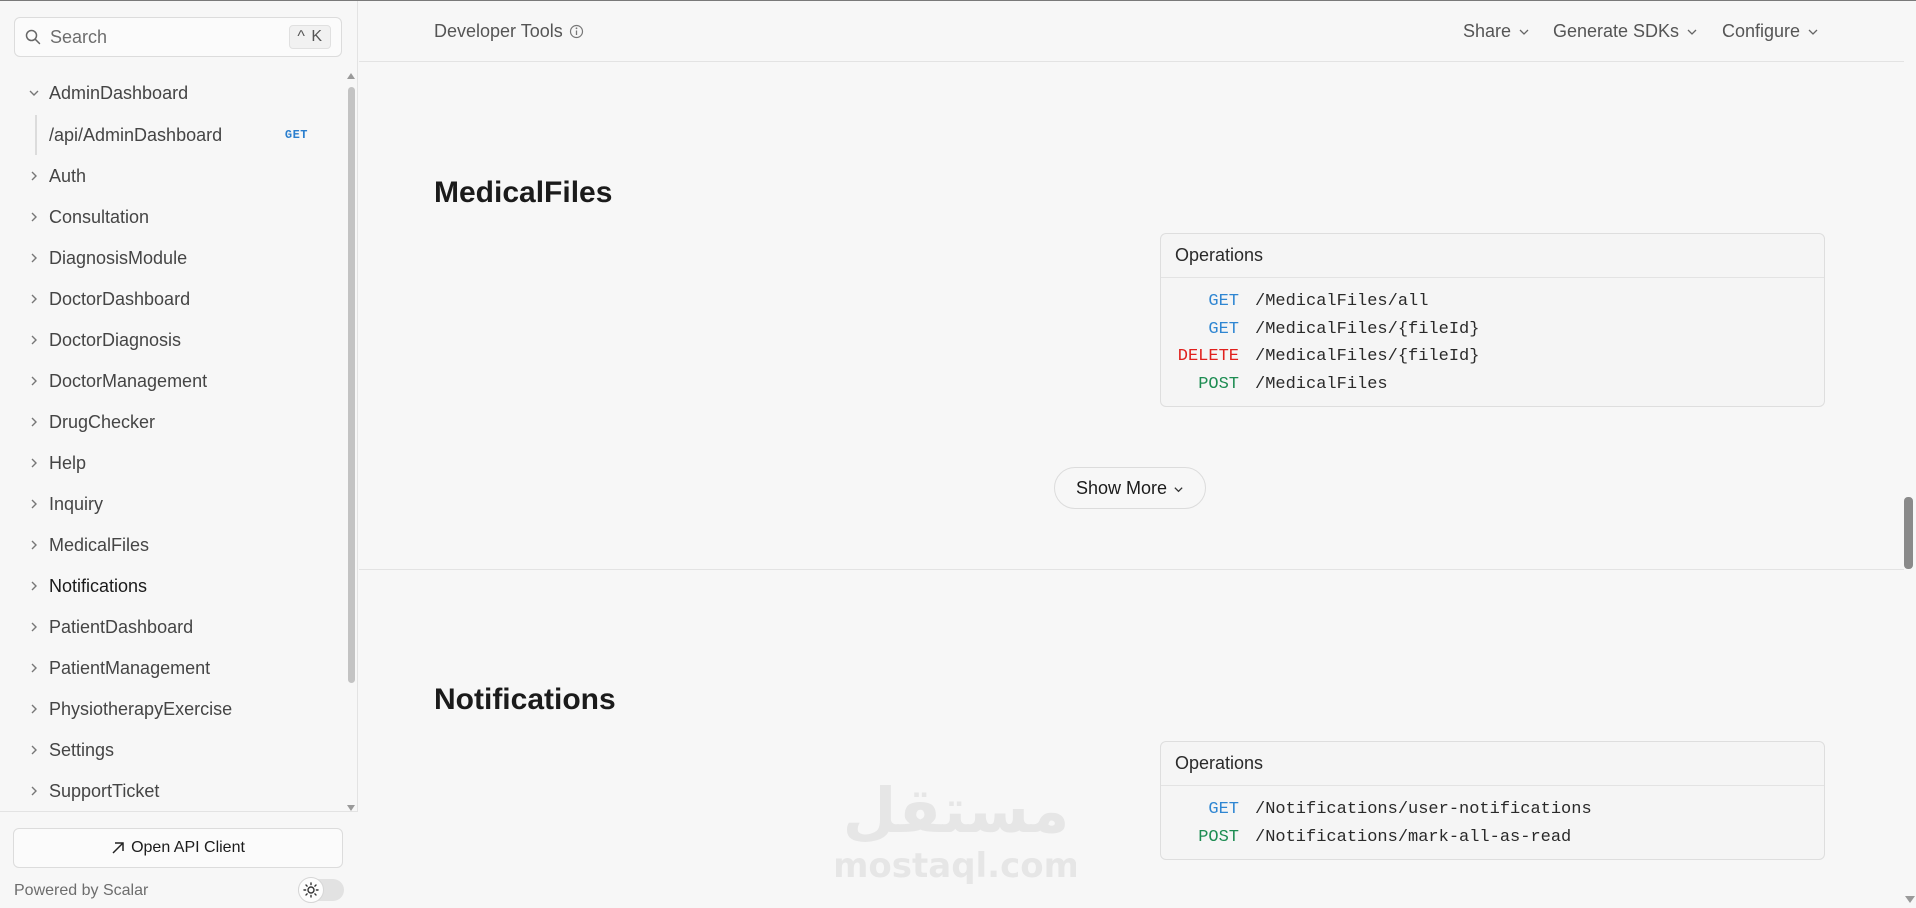  I want to click on operation-row: POST /Notifications/mark-all-as-read, so click(1492, 838).